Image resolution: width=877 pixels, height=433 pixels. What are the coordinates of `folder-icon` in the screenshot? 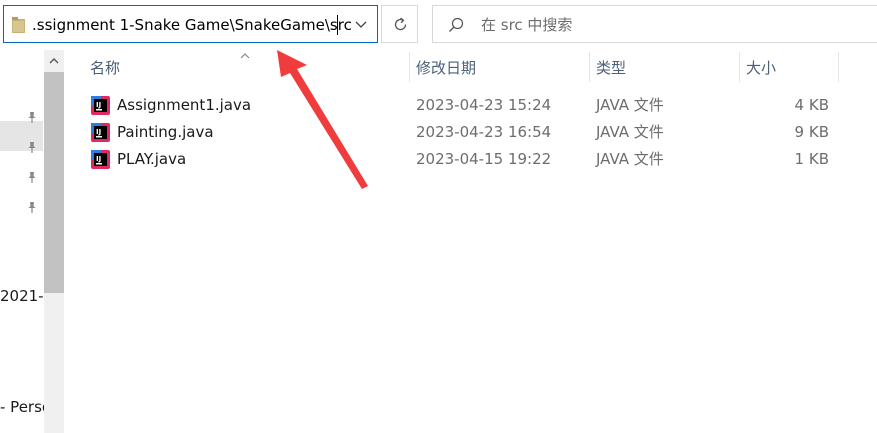 It's located at (18, 25).